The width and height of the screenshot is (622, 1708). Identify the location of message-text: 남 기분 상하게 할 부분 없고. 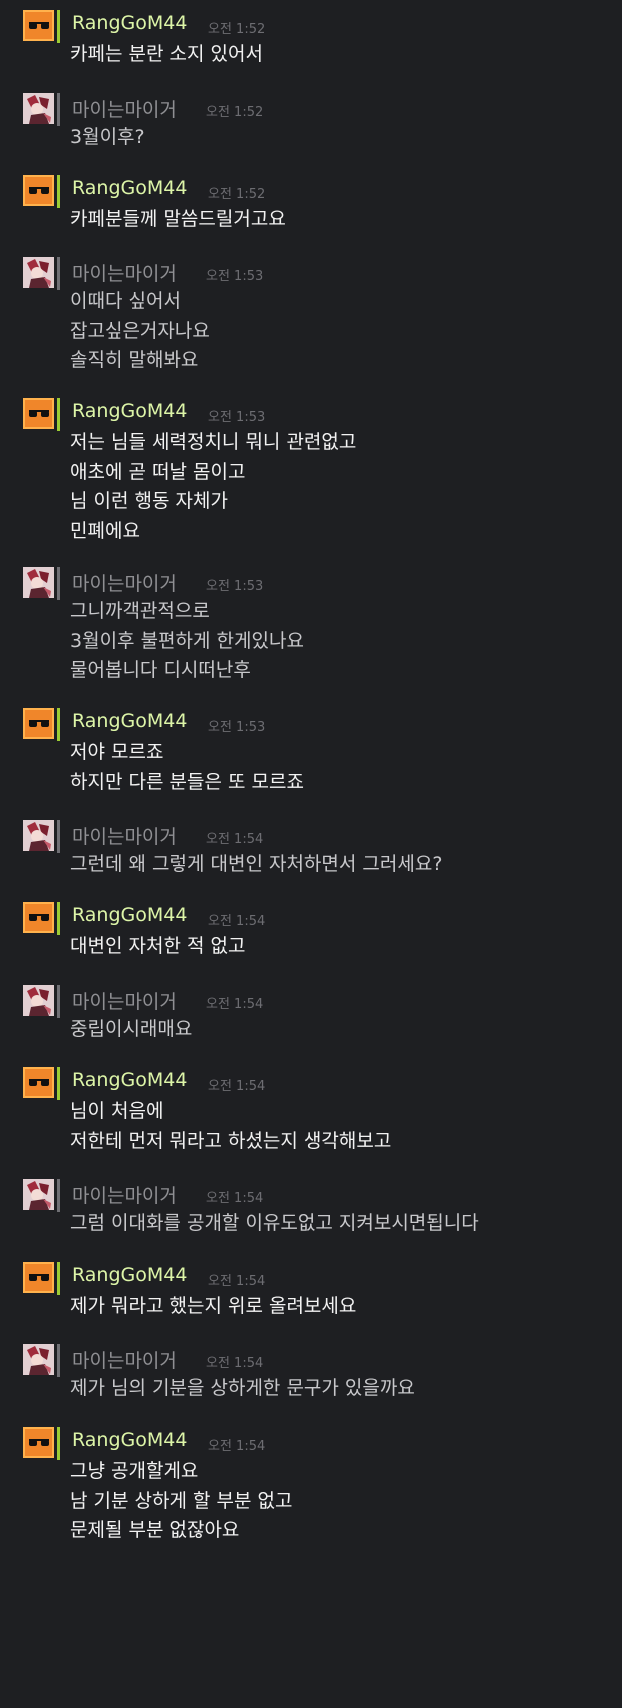
(181, 1500).